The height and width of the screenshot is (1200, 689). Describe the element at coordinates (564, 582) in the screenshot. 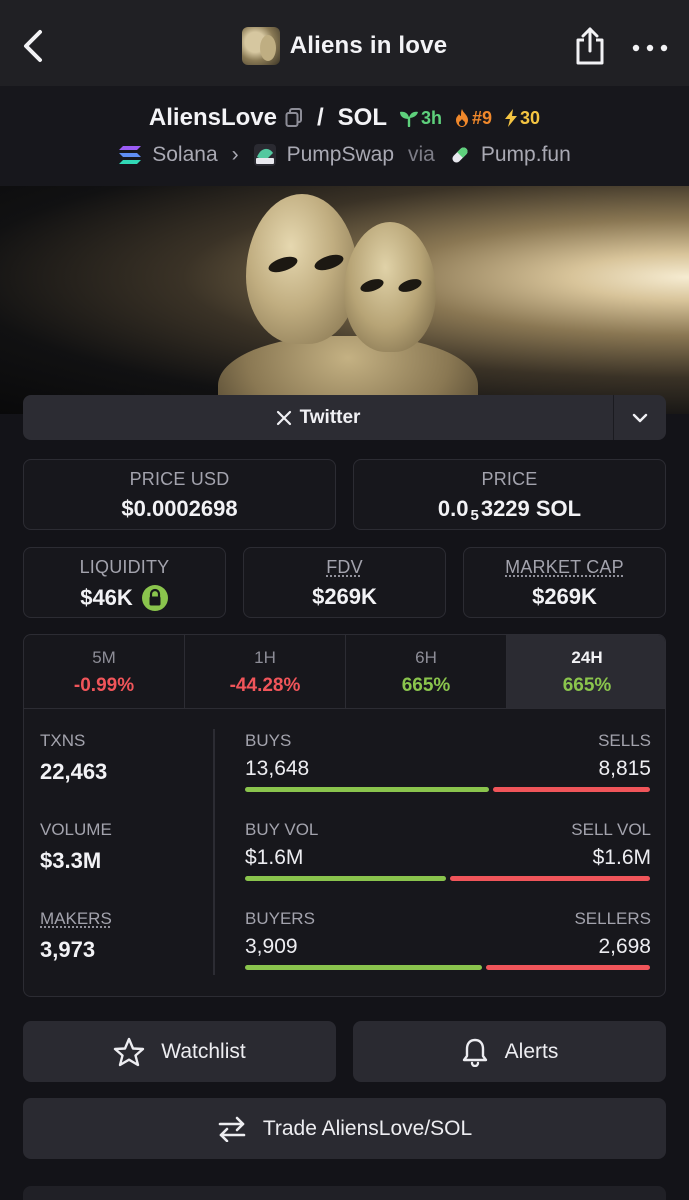

I see `market-cap-box: MARKET CAP $269K` at that location.